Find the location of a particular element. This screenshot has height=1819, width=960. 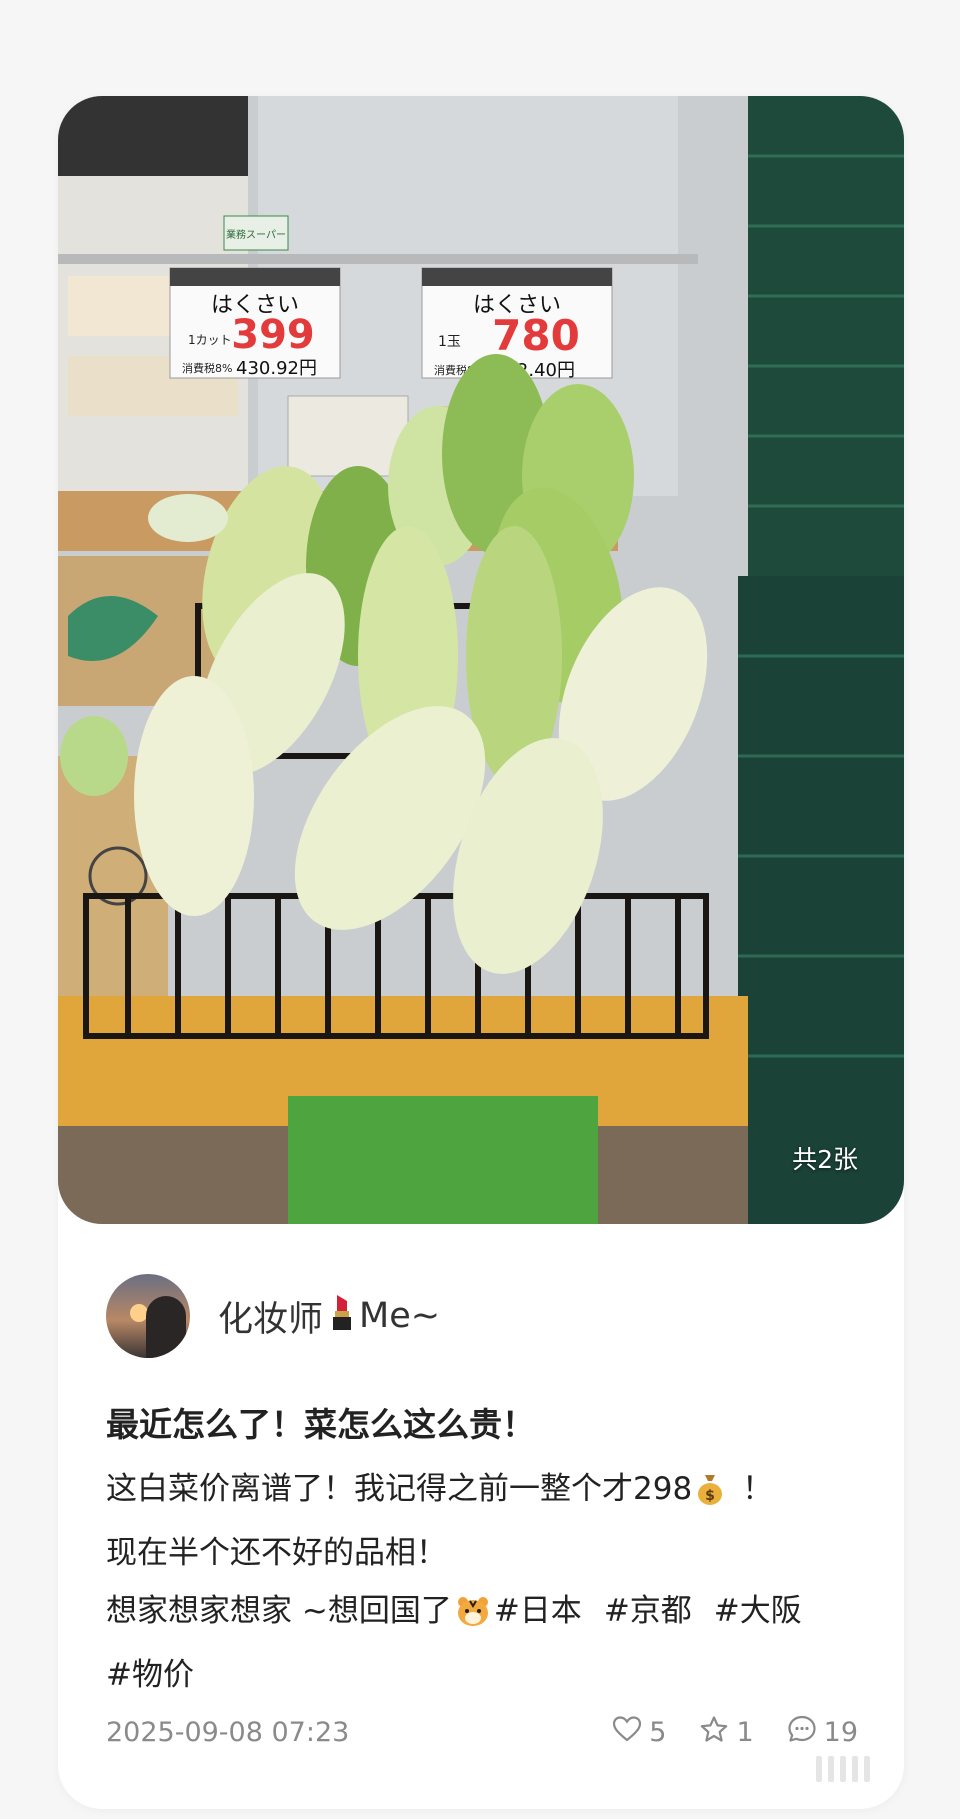

post-line-4: #物价 is located at coordinates (486, 1675).